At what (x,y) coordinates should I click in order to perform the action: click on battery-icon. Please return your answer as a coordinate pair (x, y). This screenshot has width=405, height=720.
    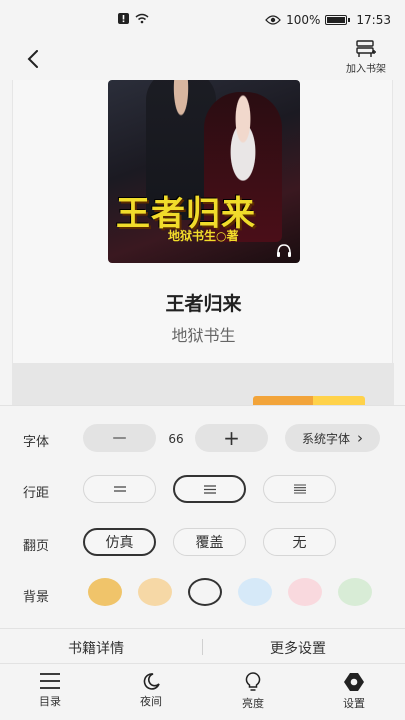
    Looking at the image, I should click on (338, 20).